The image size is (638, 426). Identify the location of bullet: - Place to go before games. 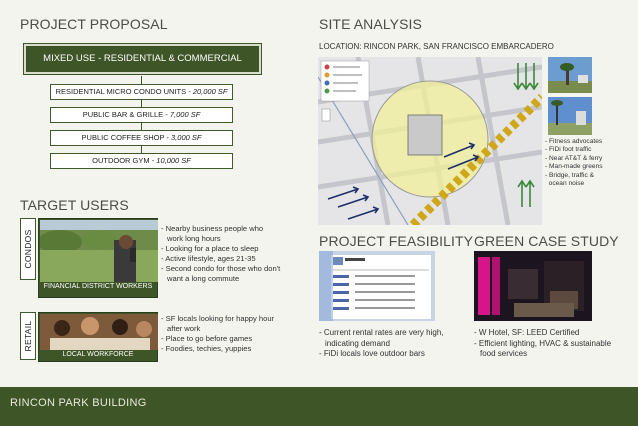
(207, 338).